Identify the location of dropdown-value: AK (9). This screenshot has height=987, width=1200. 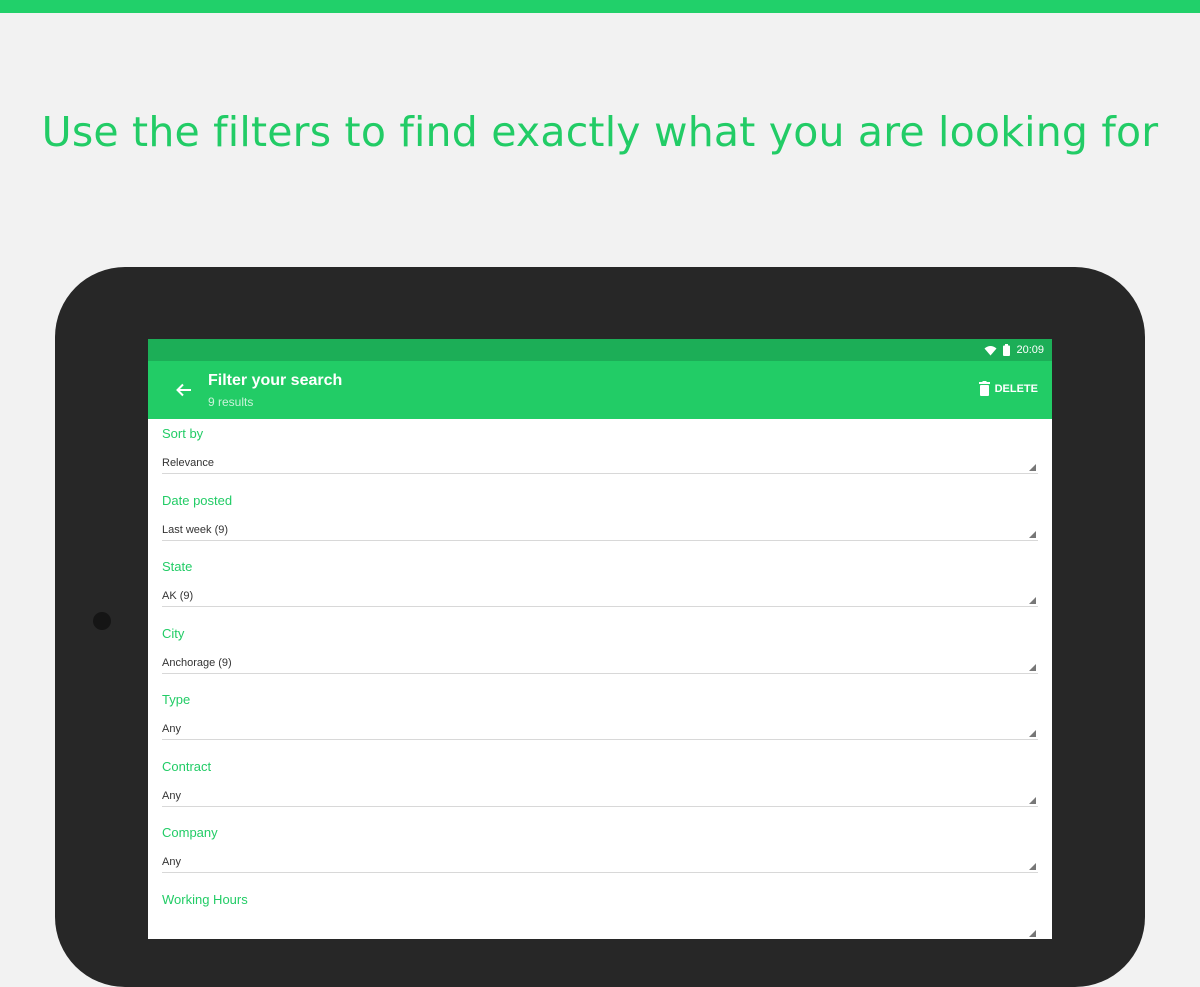
(178, 596).